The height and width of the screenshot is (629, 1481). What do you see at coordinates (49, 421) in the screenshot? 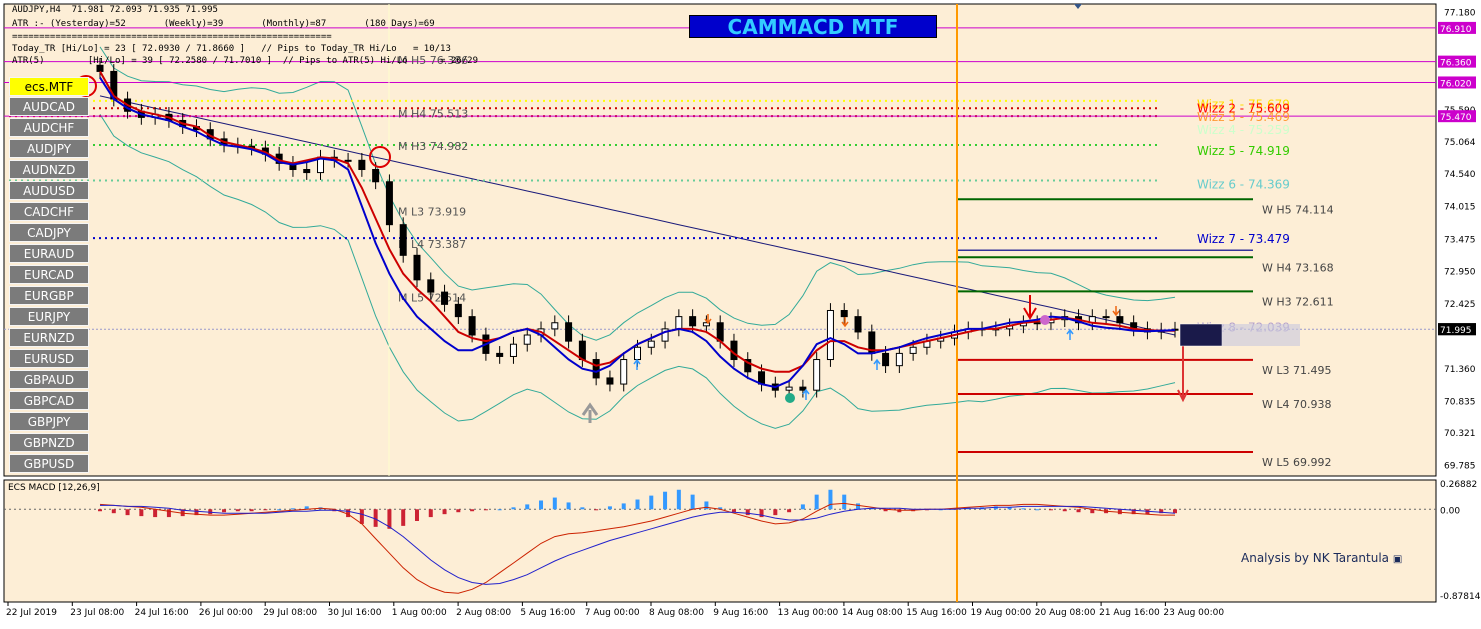
I see `symbol-button-gbpjpy: GBPJPY` at bounding box center [49, 421].